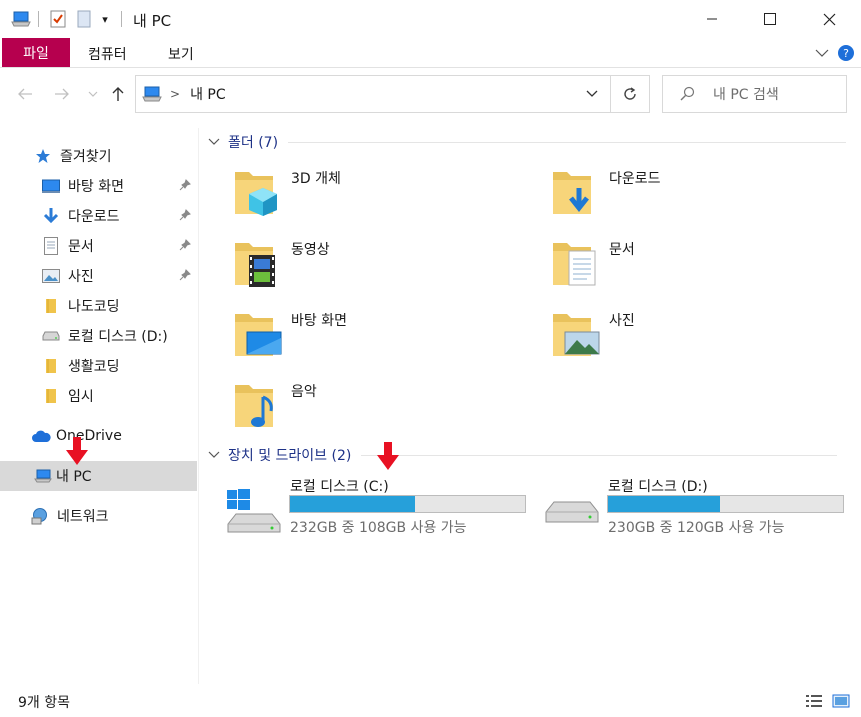 Image resolution: width=861 pixels, height=717 pixels. I want to click on folder-name: 동영상, so click(310, 250).